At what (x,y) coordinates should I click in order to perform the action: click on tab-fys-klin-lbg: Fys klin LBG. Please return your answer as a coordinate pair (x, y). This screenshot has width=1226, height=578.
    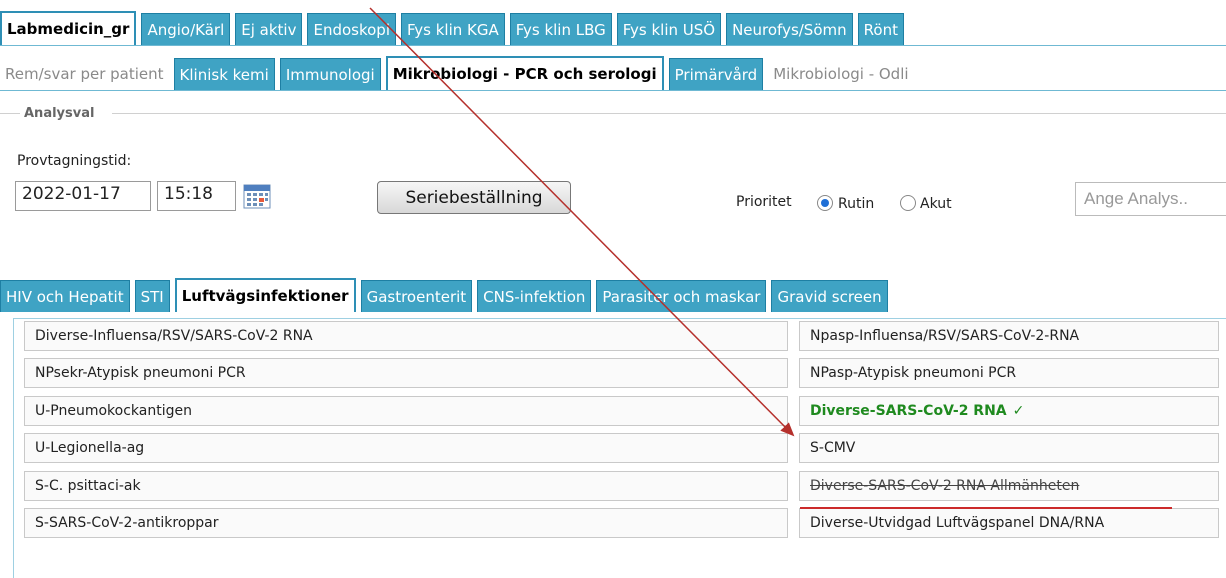
    Looking at the image, I should click on (560, 29).